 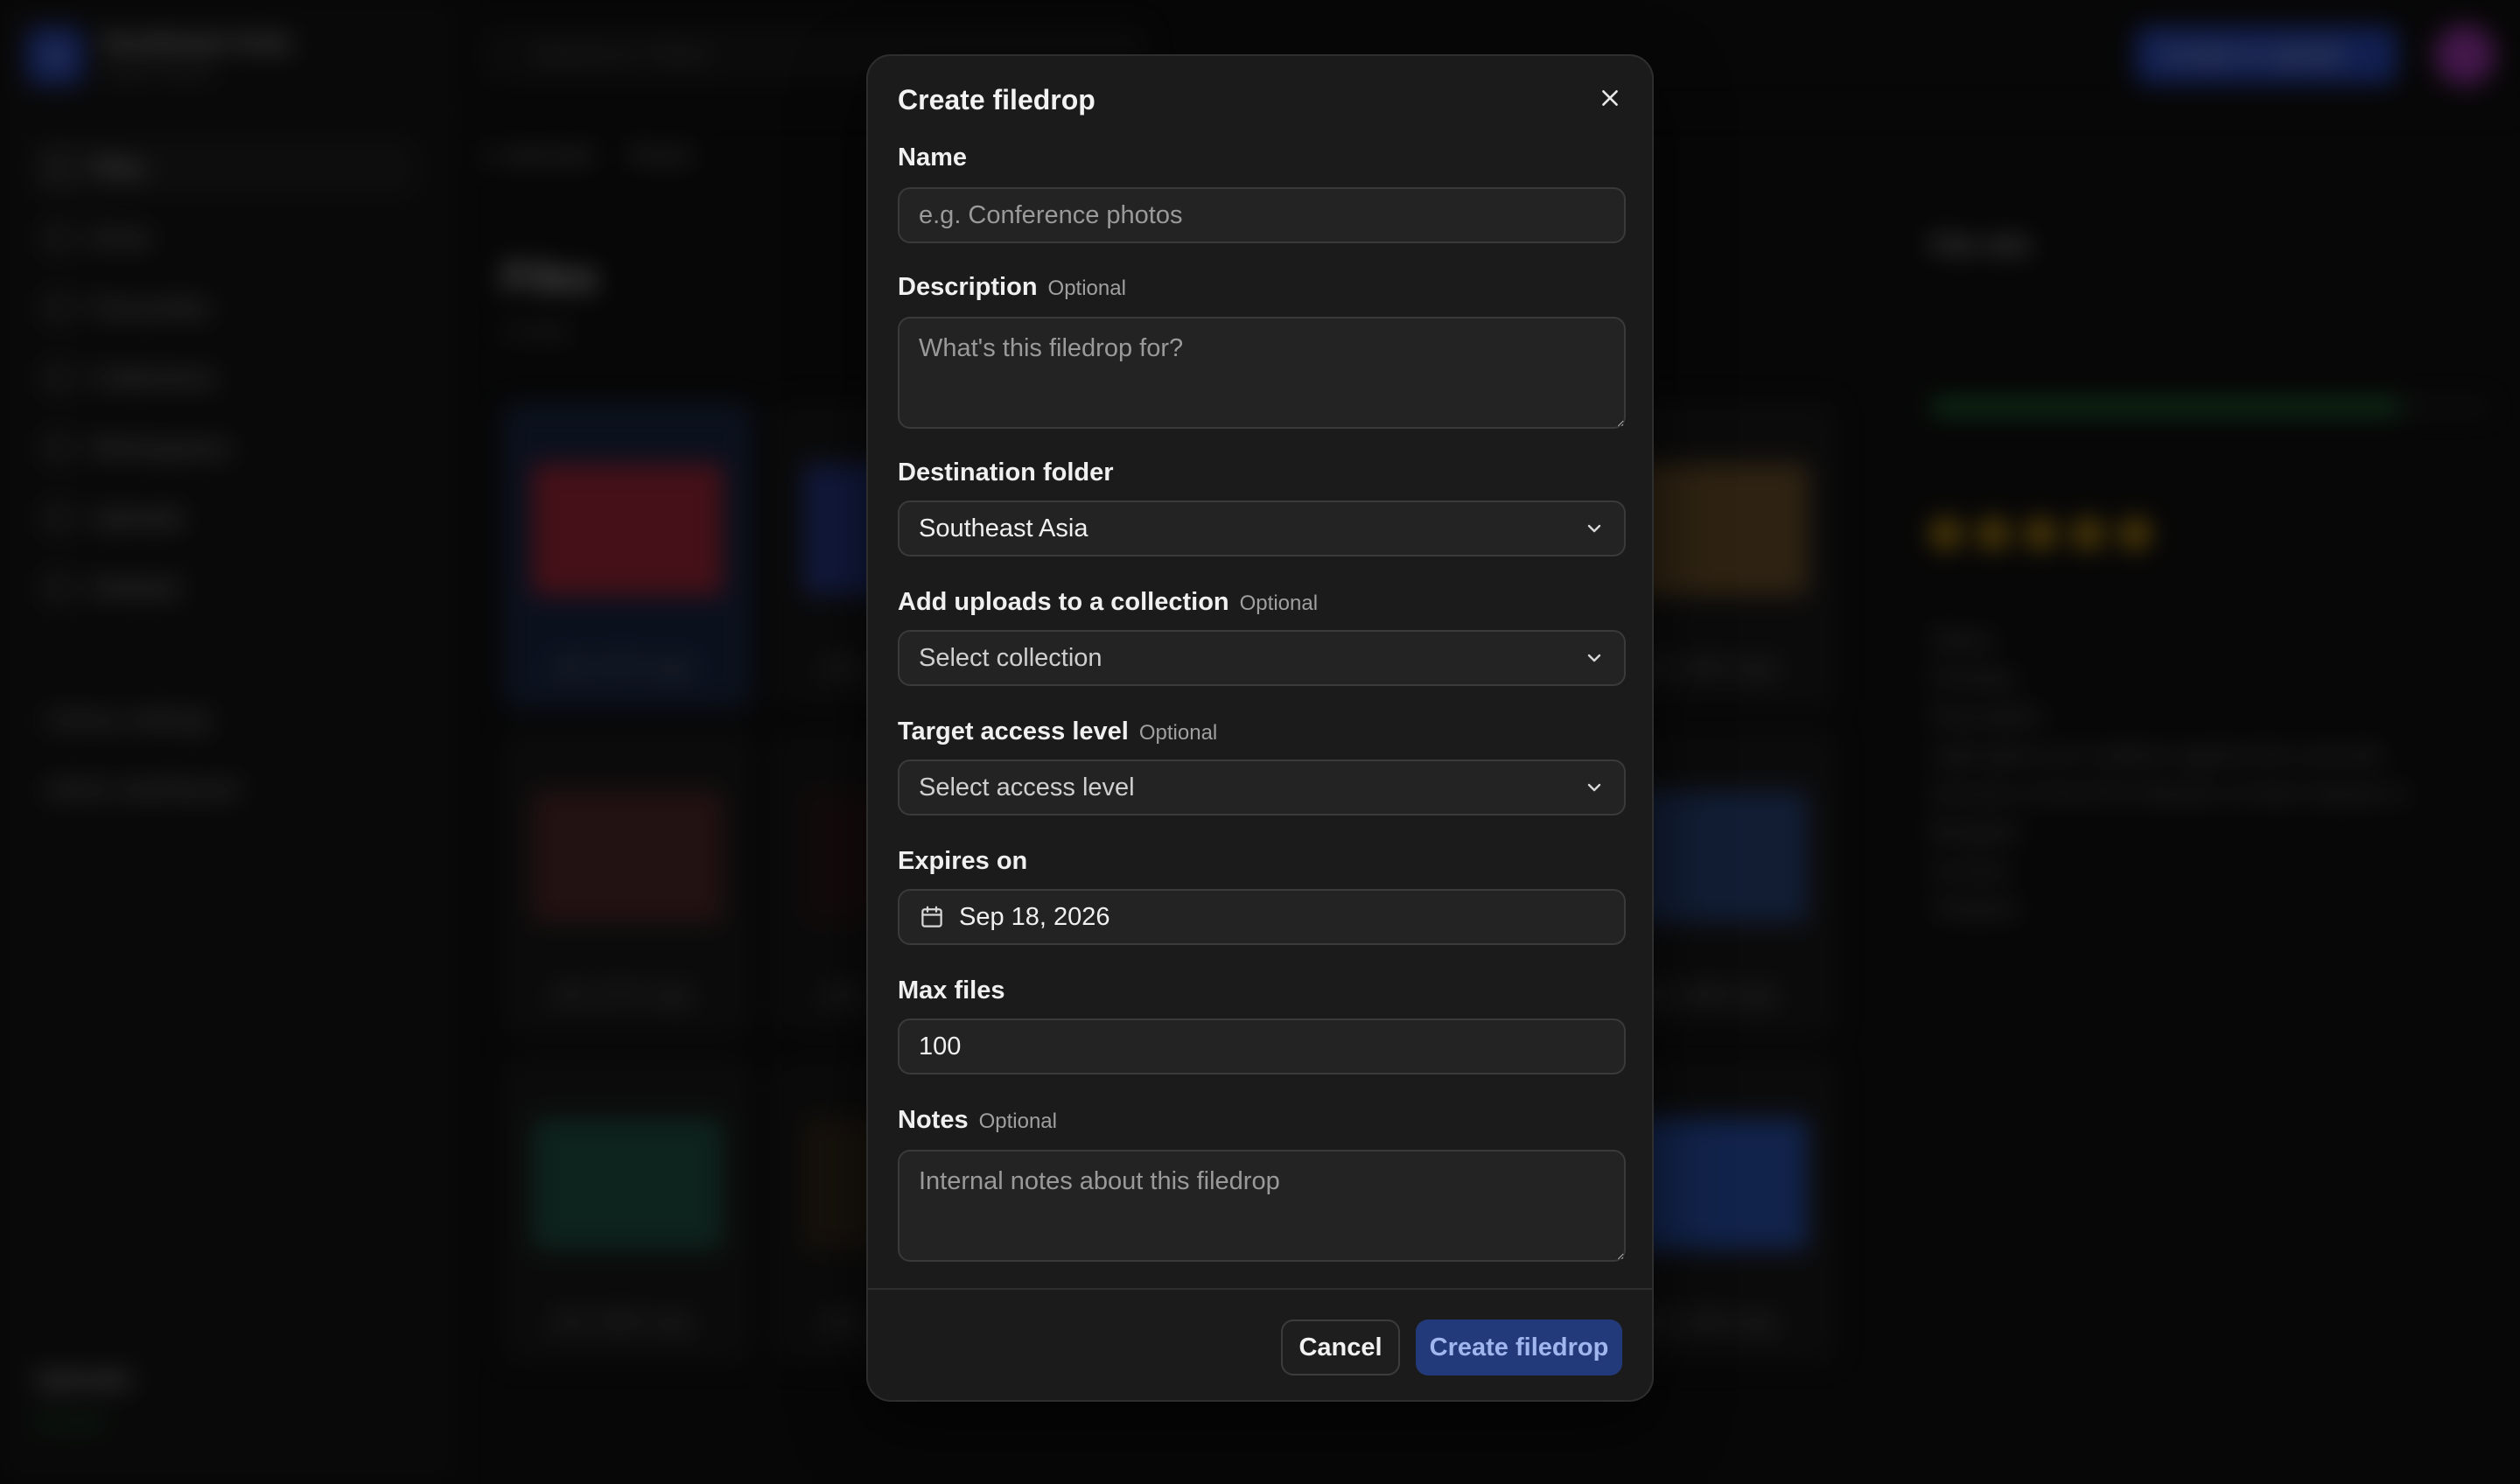 I want to click on notes-textarea, so click(x=1262, y=1206).